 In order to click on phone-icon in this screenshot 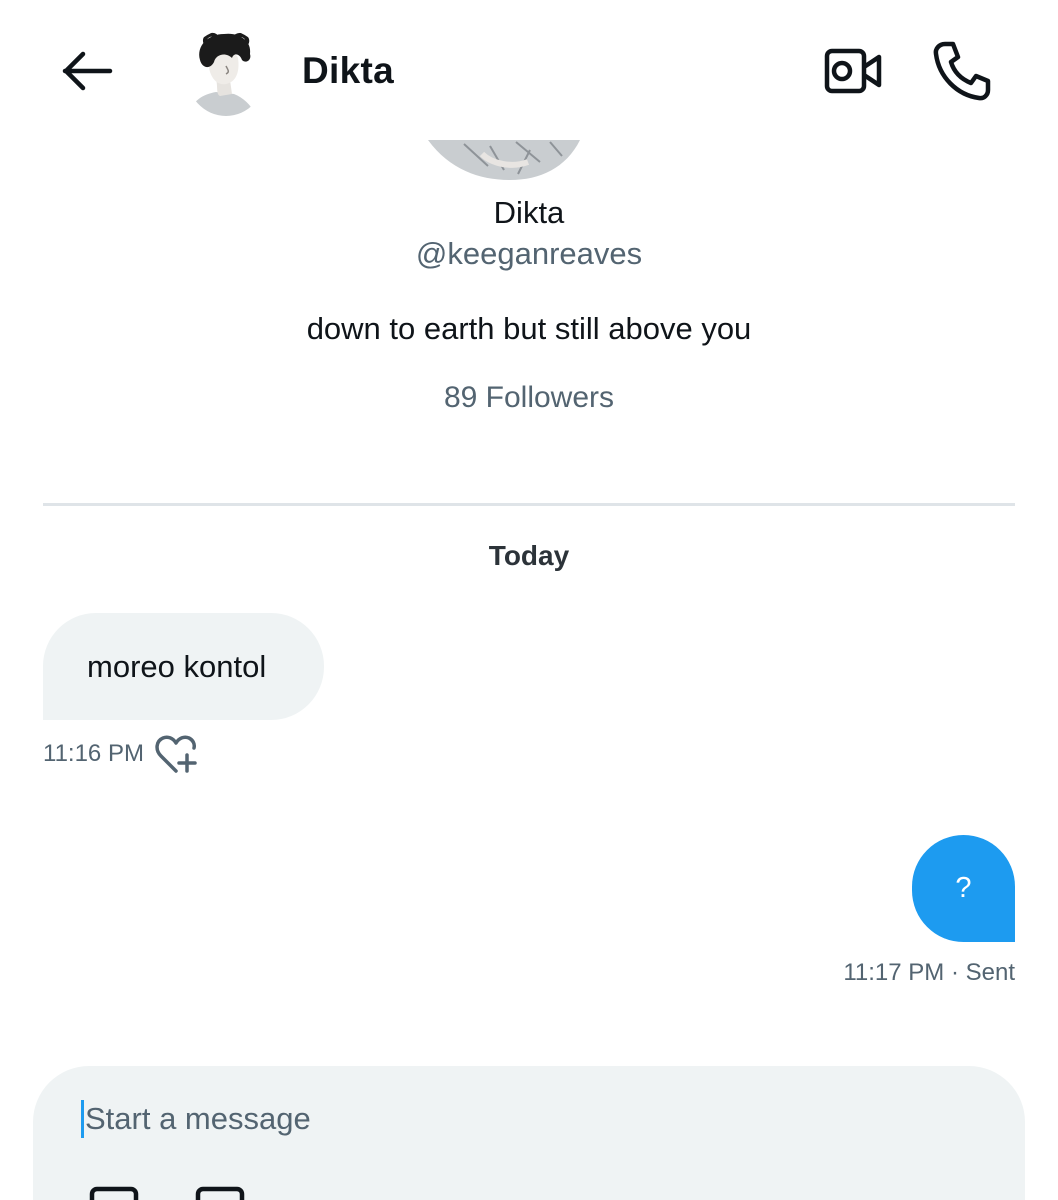, I will do `click(962, 71)`.